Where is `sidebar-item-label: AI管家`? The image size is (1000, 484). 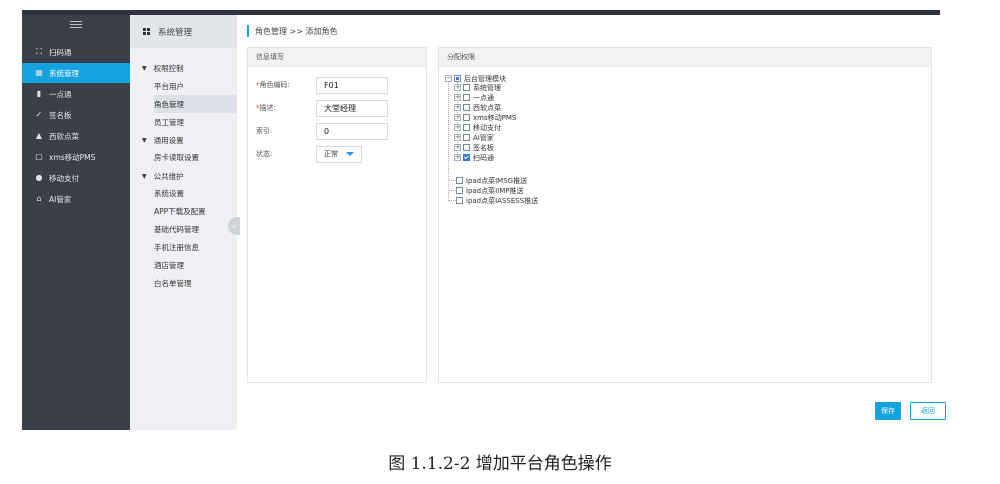
sidebar-item-label: AI管家 is located at coordinates (60, 199).